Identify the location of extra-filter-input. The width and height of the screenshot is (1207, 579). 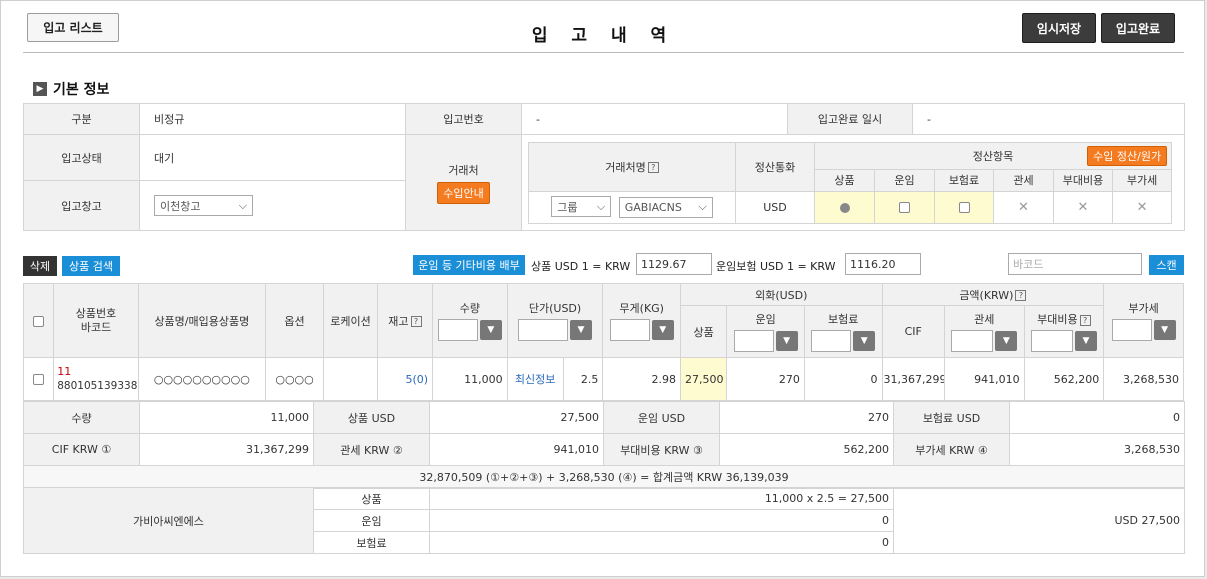
(1051, 341).